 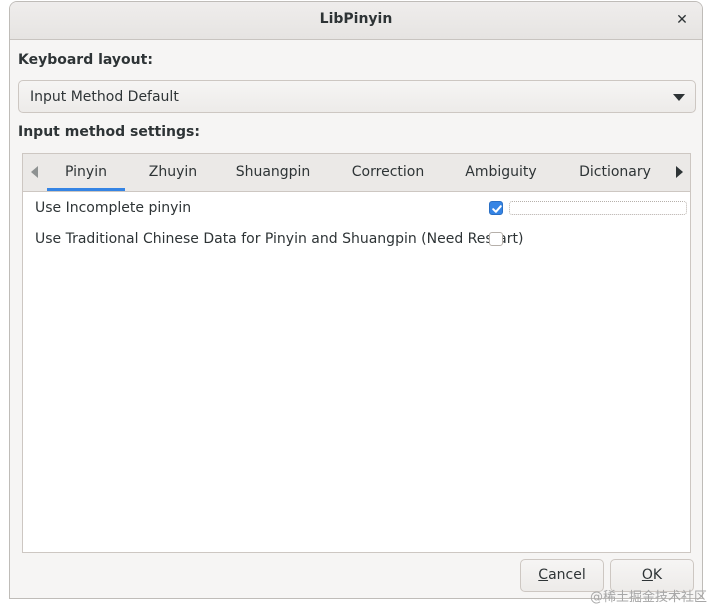 I want to click on chevron-left-icon, so click(x=34, y=172).